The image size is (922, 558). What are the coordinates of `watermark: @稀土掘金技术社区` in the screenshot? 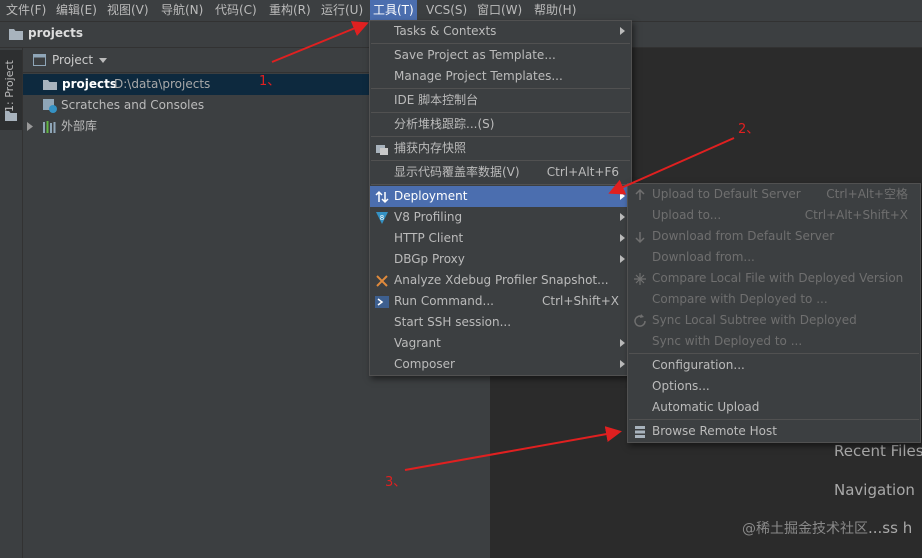 It's located at (805, 529).